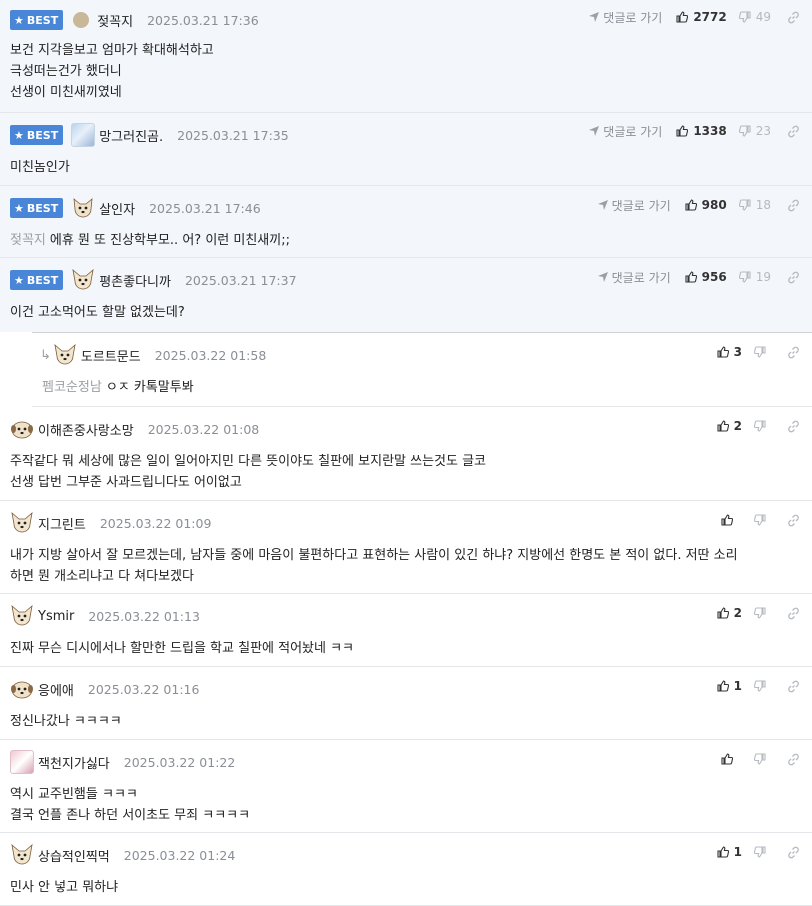 This screenshot has width=812, height=906. Describe the element at coordinates (86, 429) in the screenshot. I see `nickname: 이해존중사랑소망` at that location.